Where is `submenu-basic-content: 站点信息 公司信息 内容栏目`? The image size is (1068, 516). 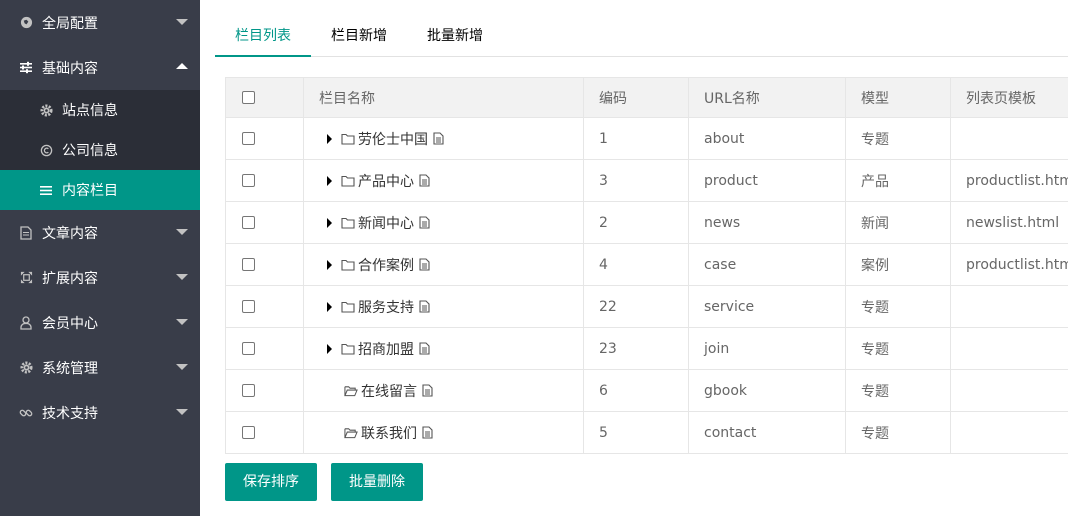 submenu-basic-content: 站点信息 公司信息 内容栏目 is located at coordinates (100, 150).